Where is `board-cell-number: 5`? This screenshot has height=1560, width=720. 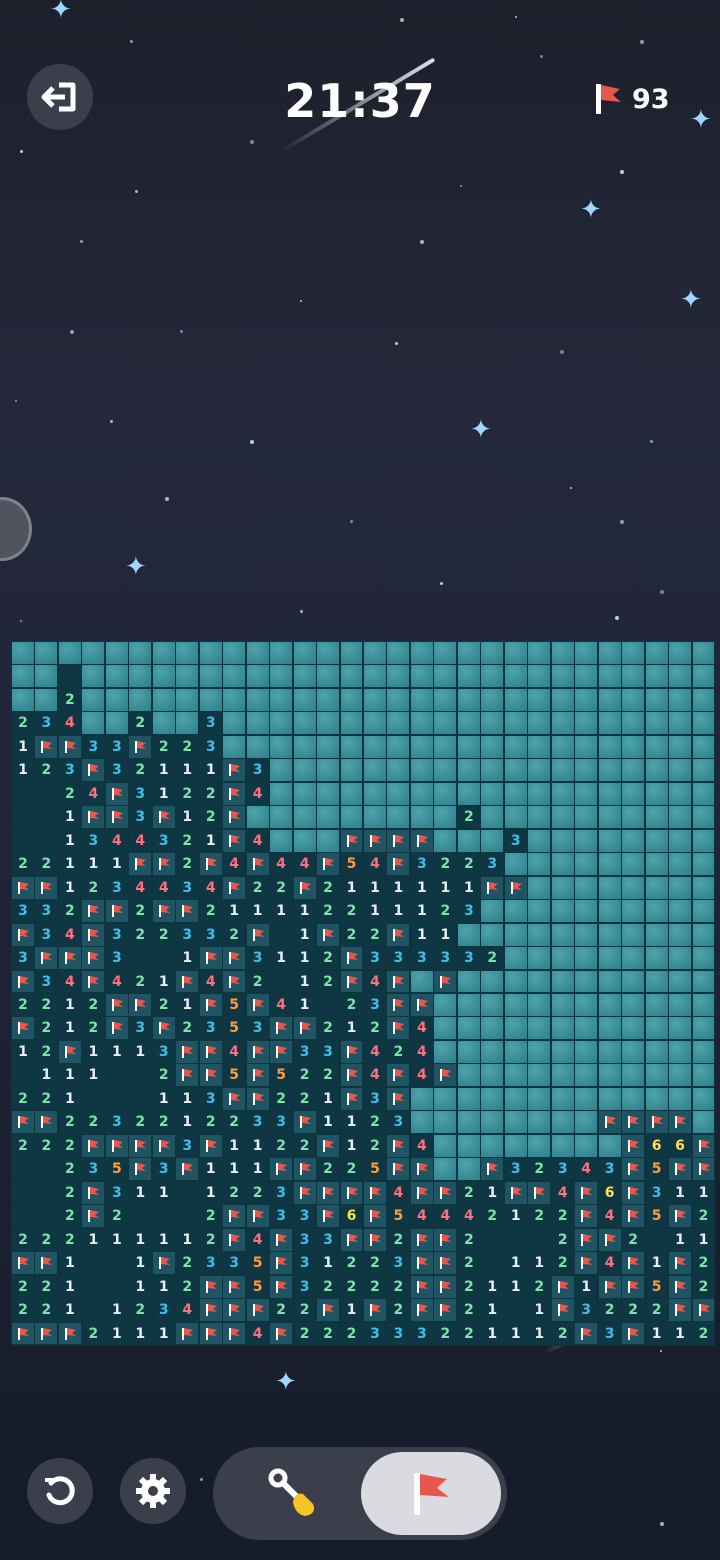 board-cell-number: 5 is located at coordinates (257, 1286).